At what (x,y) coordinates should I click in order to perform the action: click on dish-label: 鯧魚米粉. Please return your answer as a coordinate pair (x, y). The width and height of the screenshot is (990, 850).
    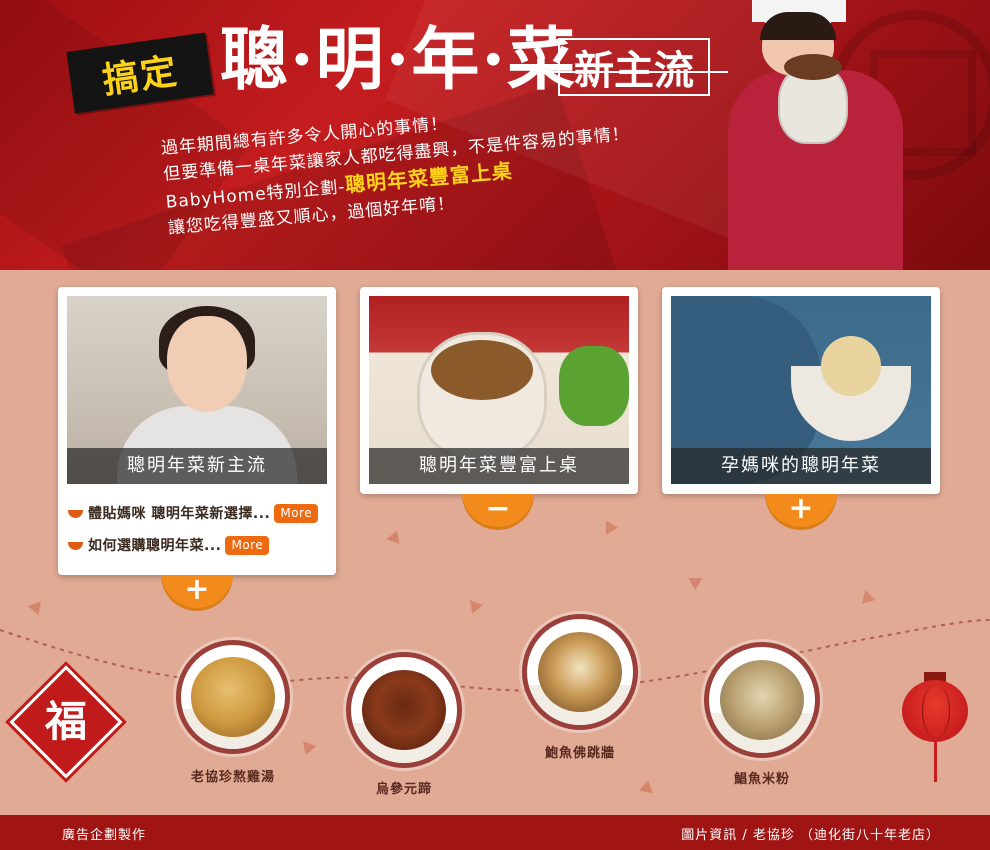
    Looking at the image, I should click on (762, 777).